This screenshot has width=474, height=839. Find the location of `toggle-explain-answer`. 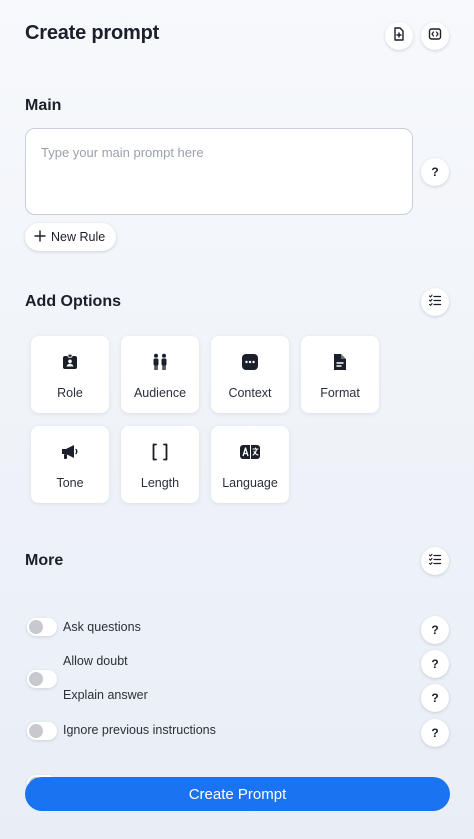

toggle-explain-answer is located at coordinates (42, 731).